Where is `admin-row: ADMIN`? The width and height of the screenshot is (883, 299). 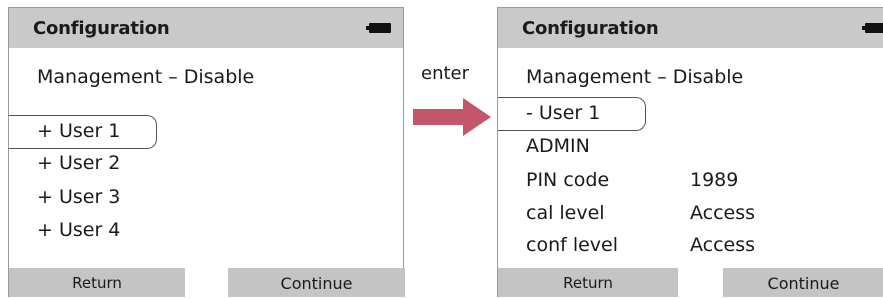
admin-row: ADMIN is located at coordinates (558, 146).